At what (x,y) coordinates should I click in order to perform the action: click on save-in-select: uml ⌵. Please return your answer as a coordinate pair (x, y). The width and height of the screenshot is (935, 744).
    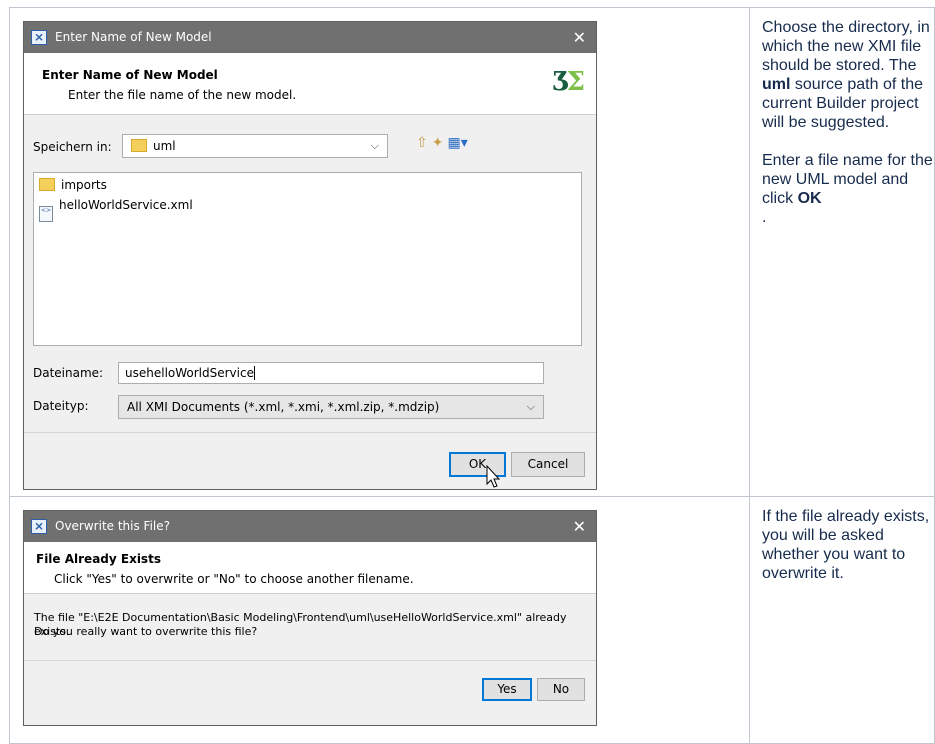
    Looking at the image, I should click on (255, 146).